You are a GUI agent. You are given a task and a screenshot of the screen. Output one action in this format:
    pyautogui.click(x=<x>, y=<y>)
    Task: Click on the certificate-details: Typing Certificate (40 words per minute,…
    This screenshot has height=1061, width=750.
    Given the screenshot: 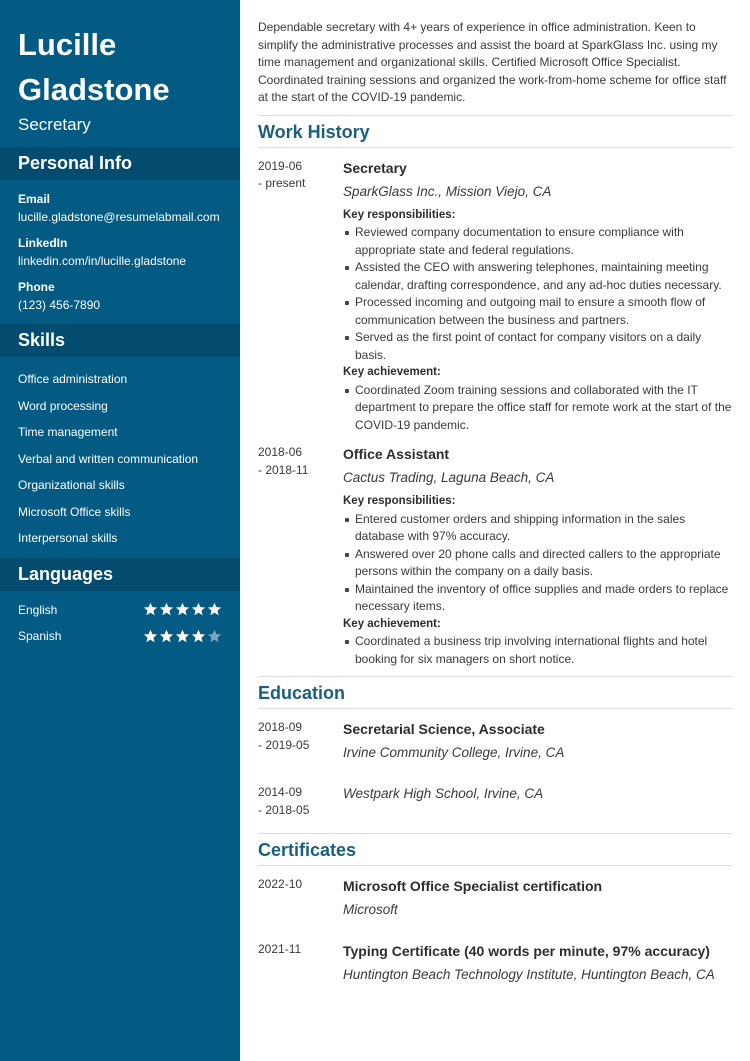 What is the action you would take?
    pyautogui.click(x=537, y=965)
    